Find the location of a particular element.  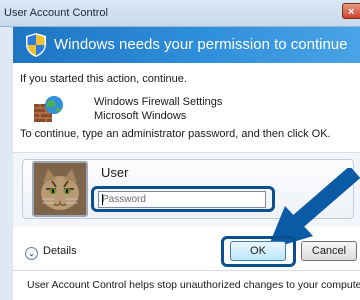

publisher-name: Microsoft Windows is located at coordinates (140, 116).